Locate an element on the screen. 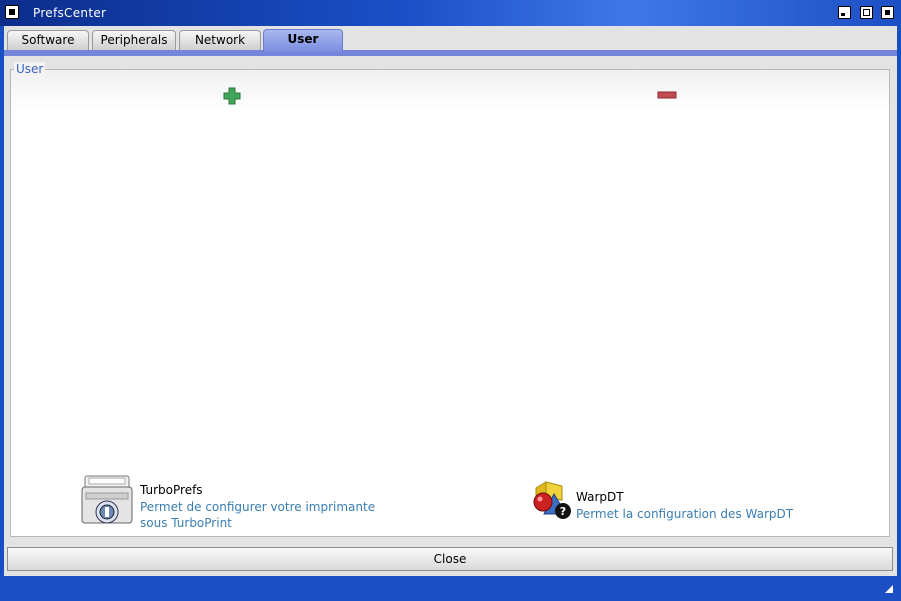 Image resolution: width=901 pixels, height=601 pixels. tab-network-label: Network is located at coordinates (220, 40).